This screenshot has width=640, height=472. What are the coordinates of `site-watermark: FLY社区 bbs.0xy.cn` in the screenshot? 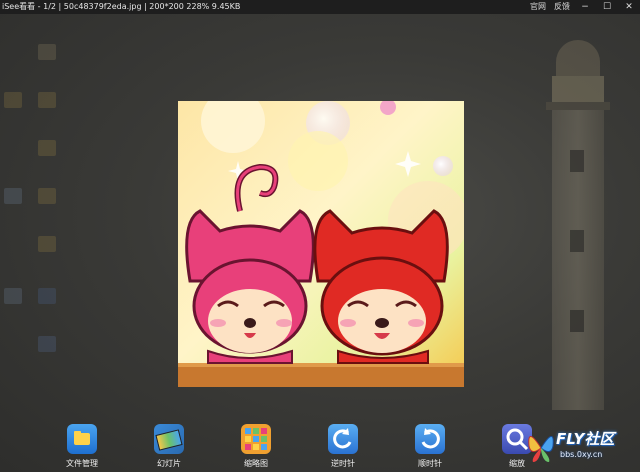 It's located at (579, 447).